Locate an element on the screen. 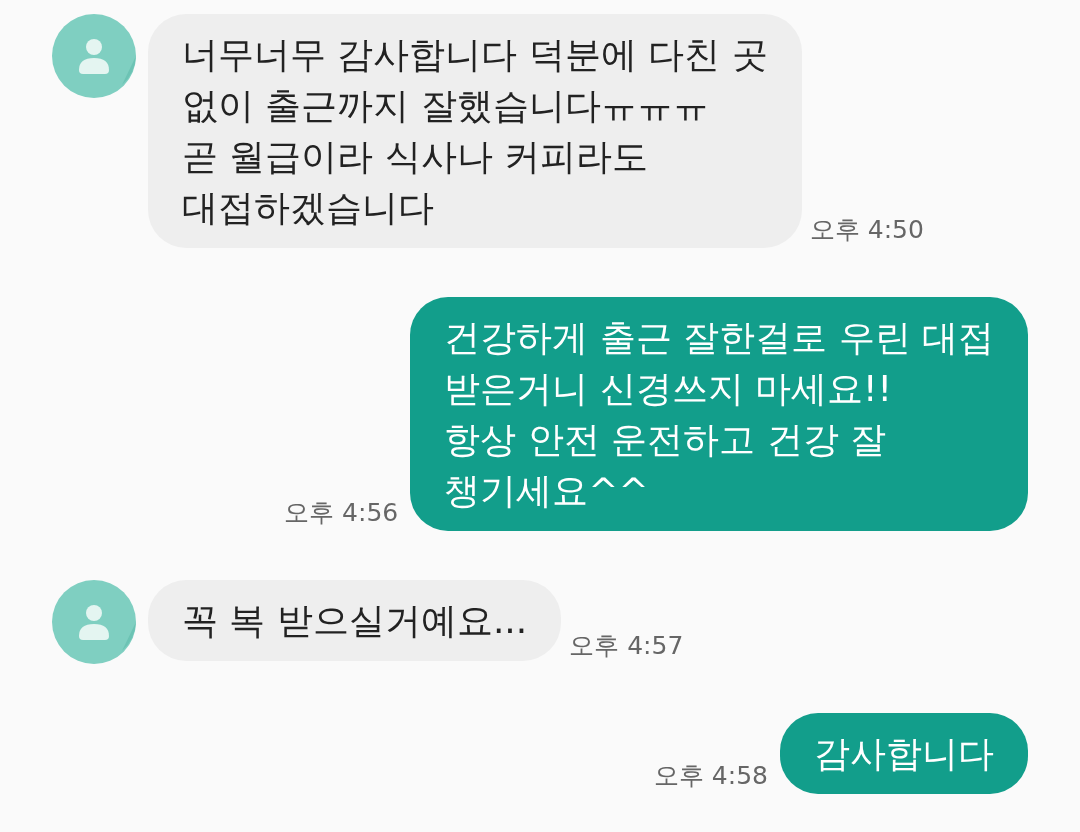 The width and height of the screenshot is (1080, 832). message-bubble: 감사합니다 is located at coordinates (904, 753).